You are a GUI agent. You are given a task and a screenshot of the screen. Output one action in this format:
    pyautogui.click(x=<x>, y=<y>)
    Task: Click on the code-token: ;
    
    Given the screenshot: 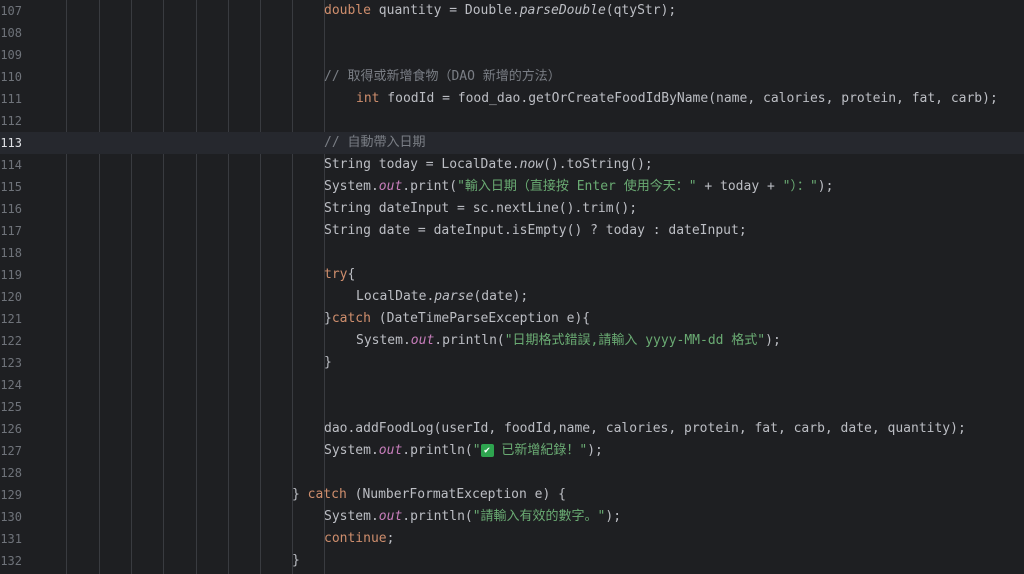 What is the action you would take?
    pyautogui.click(x=390, y=538)
    